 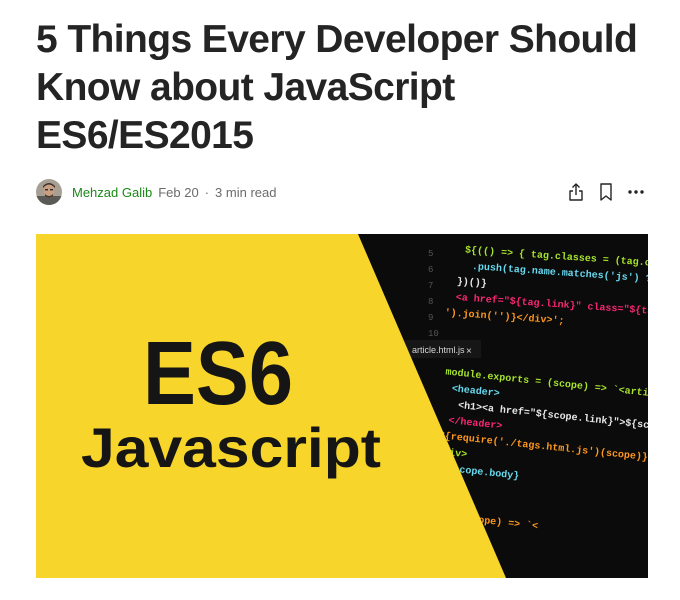 I want to click on author-name-link: Mehzad Galib, so click(x=112, y=192).